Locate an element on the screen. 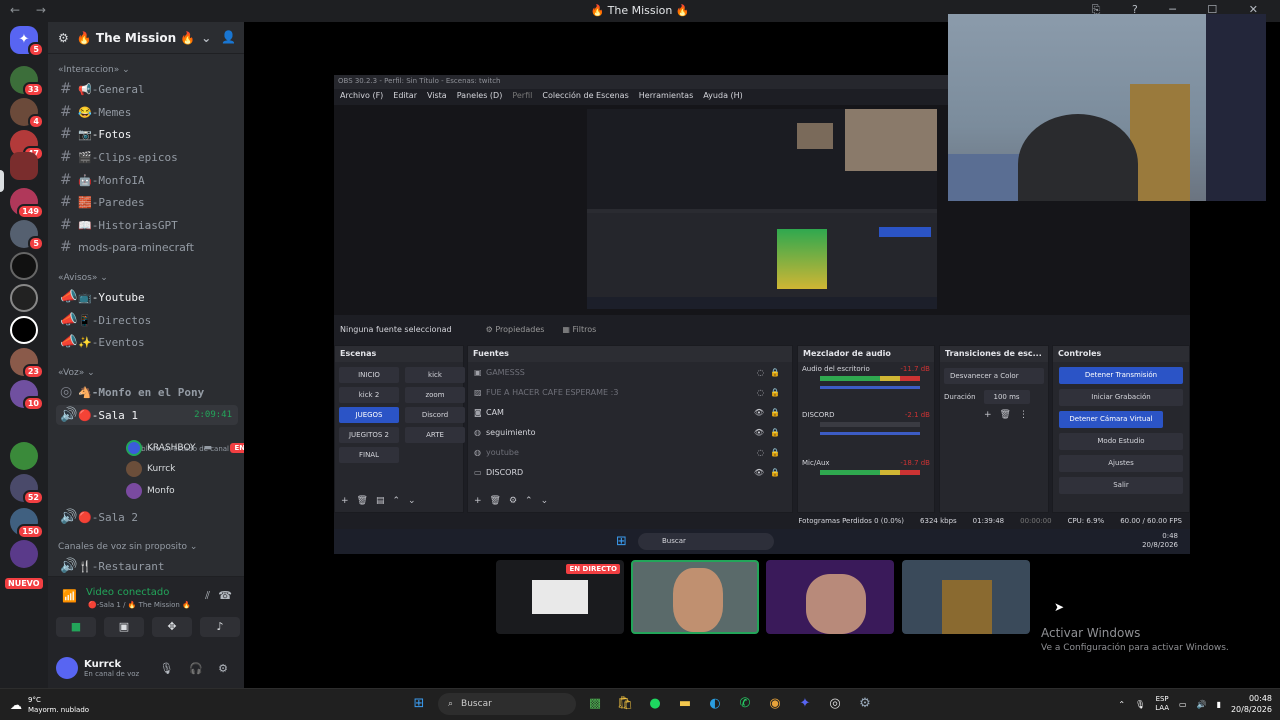 This screenshot has height=720, width=1280. server-icon: 10 is located at coordinates (27, 395).